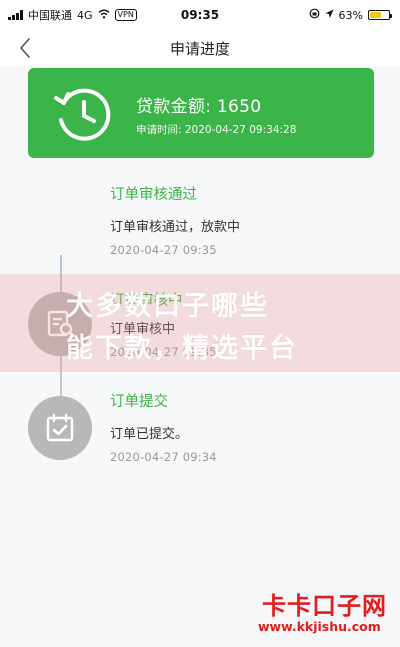 Image resolution: width=400 pixels, height=647 pixels. What do you see at coordinates (85, 15) in the screenshot?
I see `network-label: 4G` at bounding box center [85, 15].